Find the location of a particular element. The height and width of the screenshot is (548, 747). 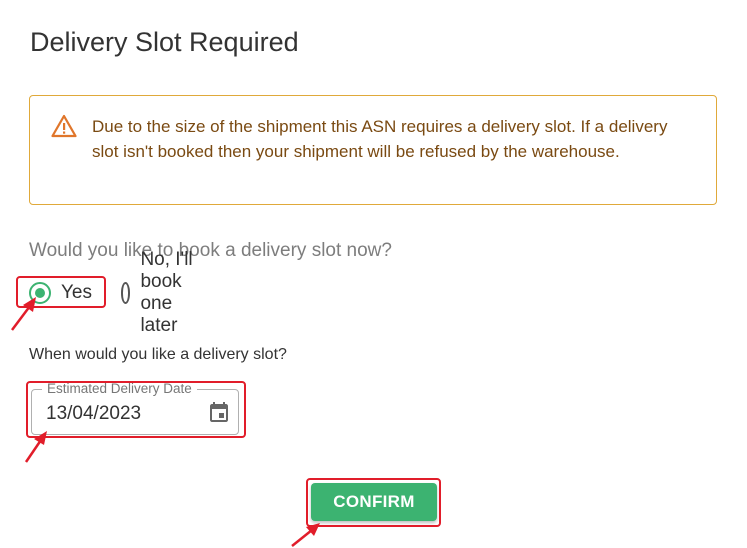

confirm-button: CONFIRM is located at coordinates (374, 502).